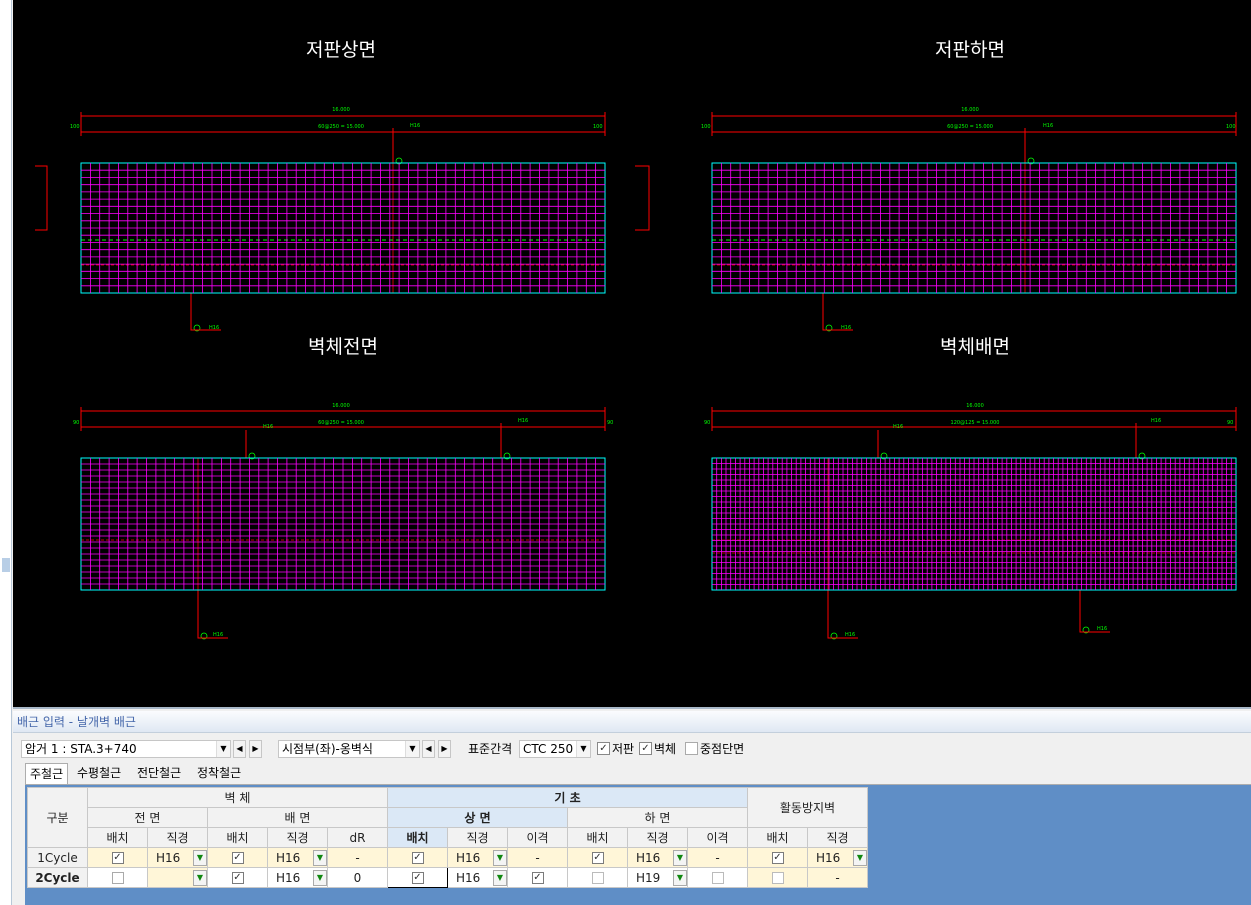 The image size is (1251, 905). What do you see at coordinates (597, 857) in the screenshot?
I see `bottom-place-checkbox: ✓` at bounding box center [597, 857].